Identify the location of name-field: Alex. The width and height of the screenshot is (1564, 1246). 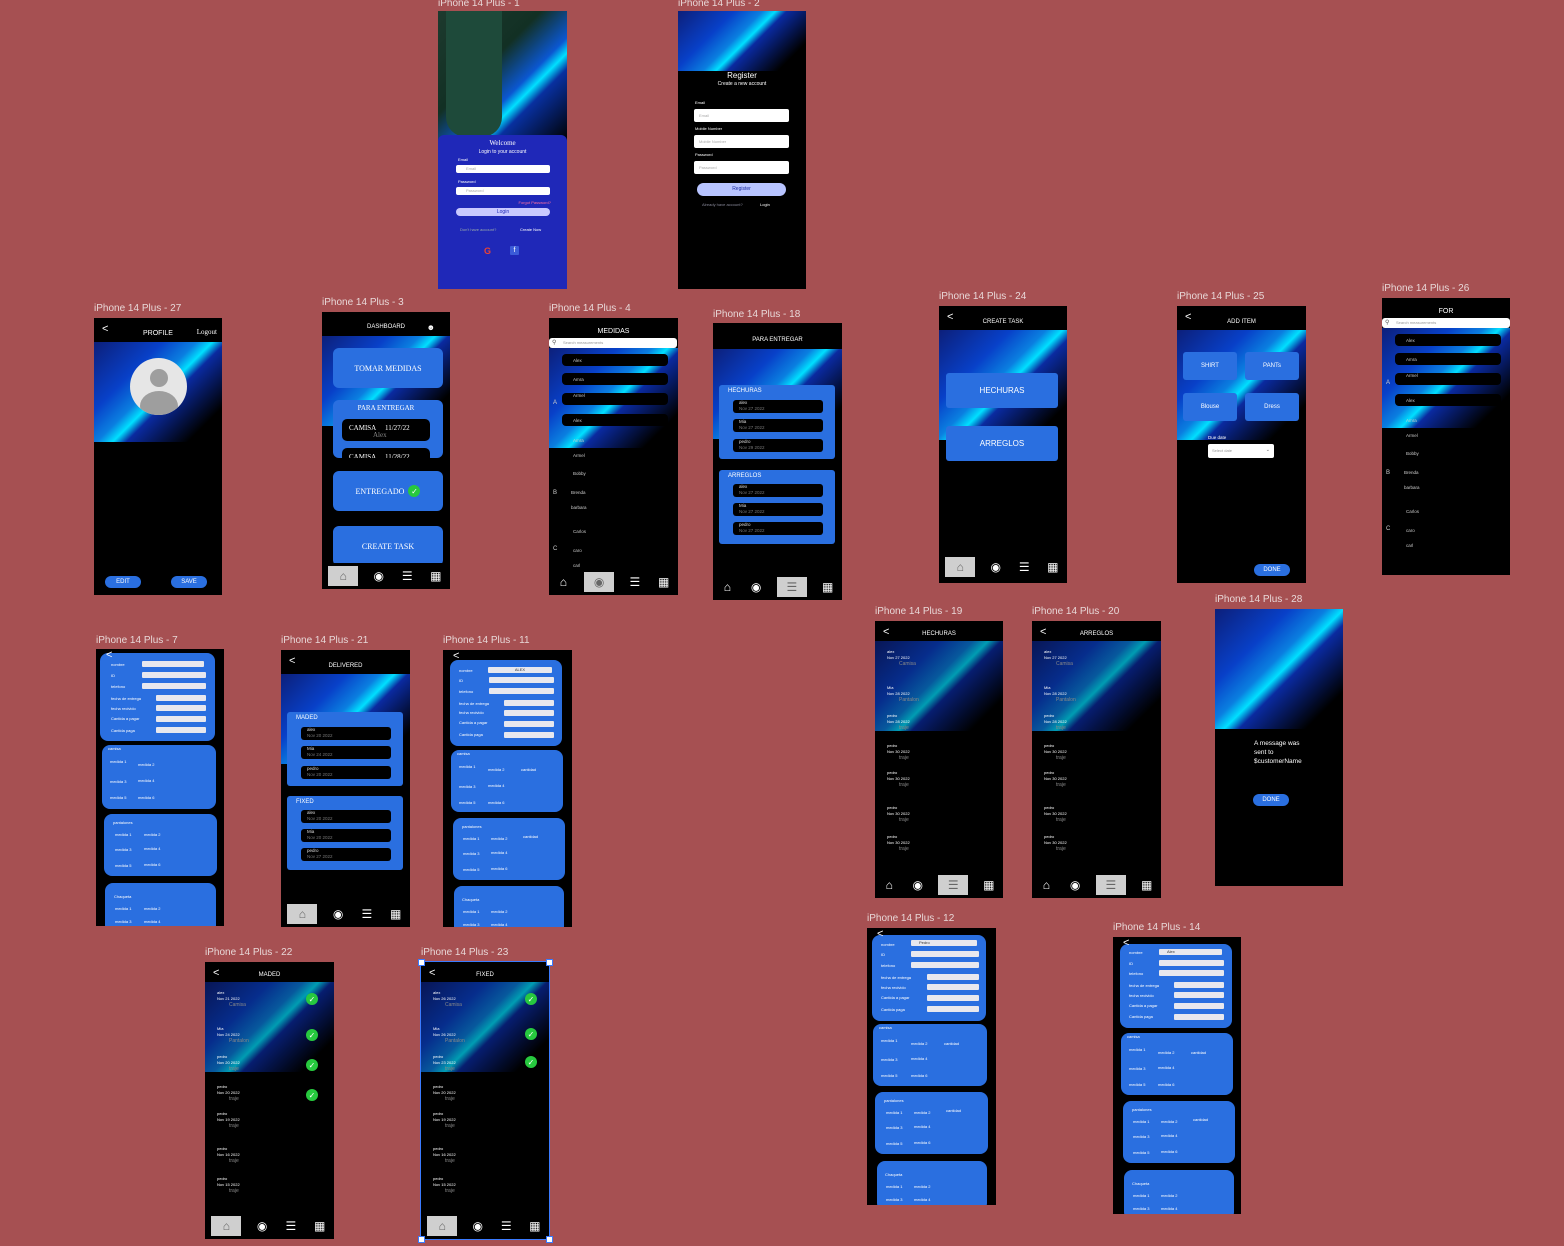
(1190, 952).